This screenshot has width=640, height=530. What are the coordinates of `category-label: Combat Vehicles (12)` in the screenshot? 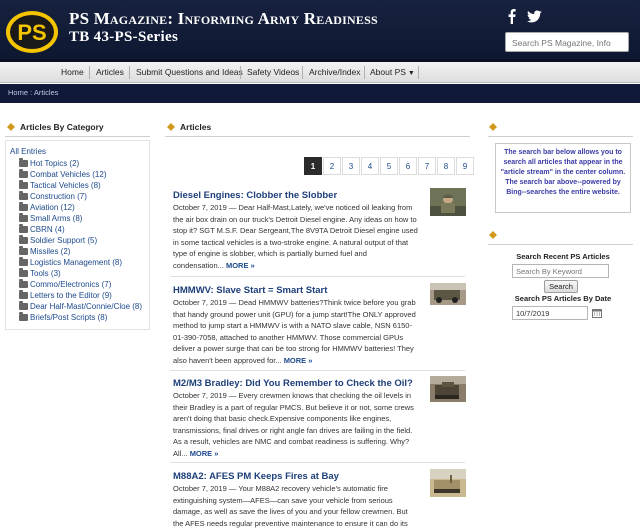 It's located at (68, 174).